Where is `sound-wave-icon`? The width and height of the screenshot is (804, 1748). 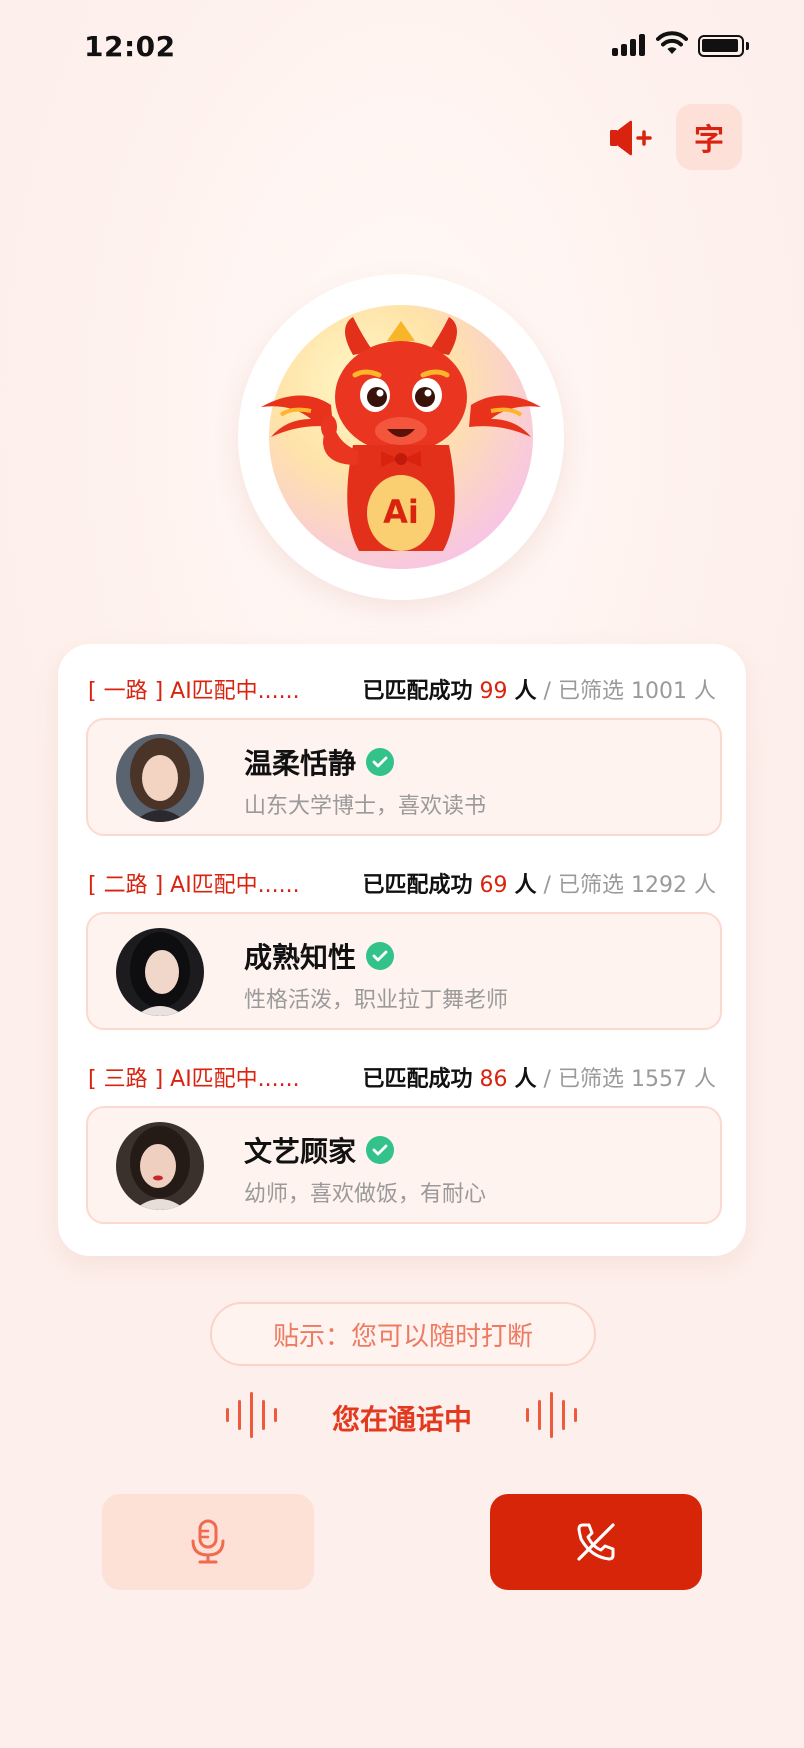
sound-wave-icon is located at coordinates (554, 1415).